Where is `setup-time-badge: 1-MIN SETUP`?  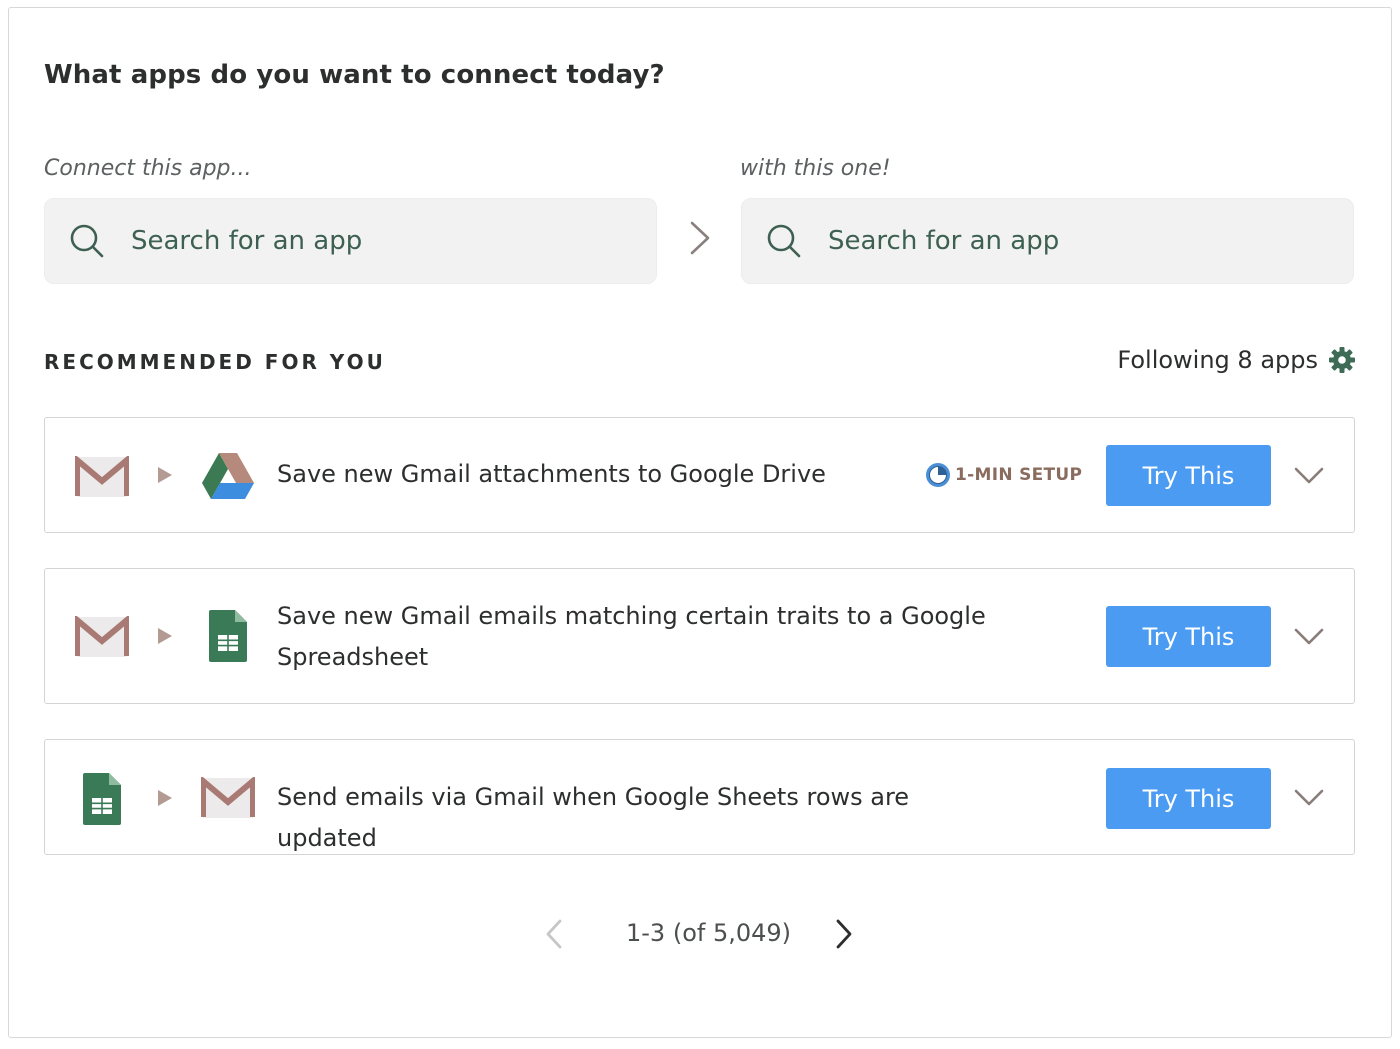 setup-time-badge: 1-MIN SETUP is located at coordinates (1003, 475).